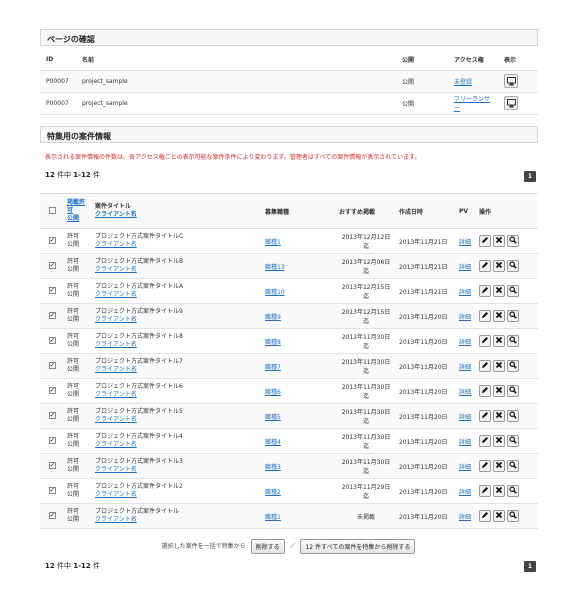  Describe the element at coordinates (426, 291) in the screenshot. I see `row-created: 2013年11月21日` at that location.